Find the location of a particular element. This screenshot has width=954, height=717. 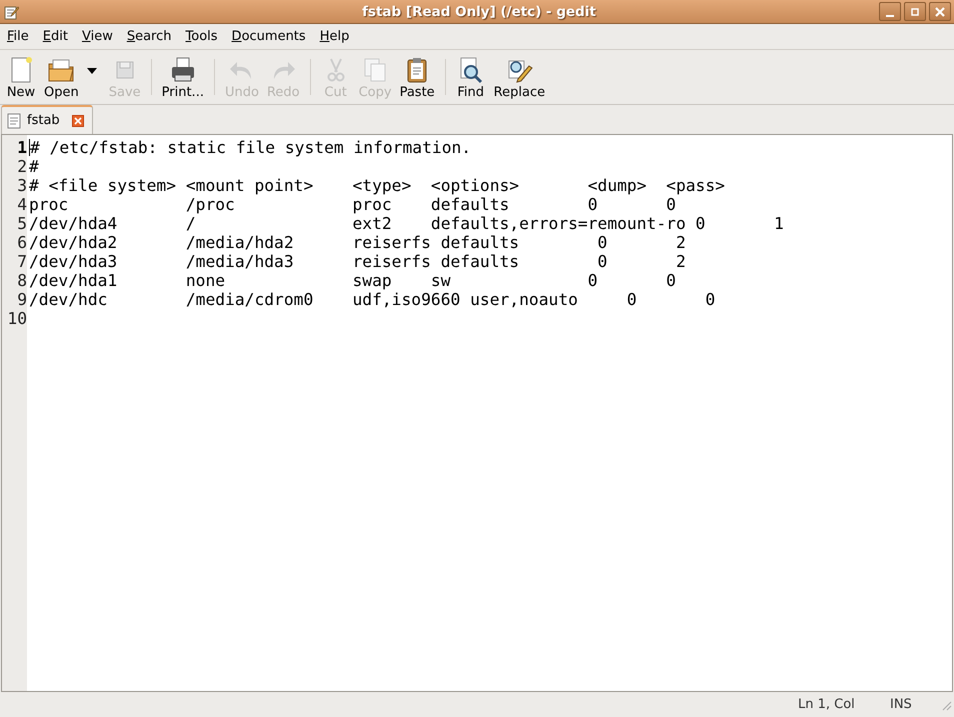

close-tab-button is located at coordinates (78, 120).